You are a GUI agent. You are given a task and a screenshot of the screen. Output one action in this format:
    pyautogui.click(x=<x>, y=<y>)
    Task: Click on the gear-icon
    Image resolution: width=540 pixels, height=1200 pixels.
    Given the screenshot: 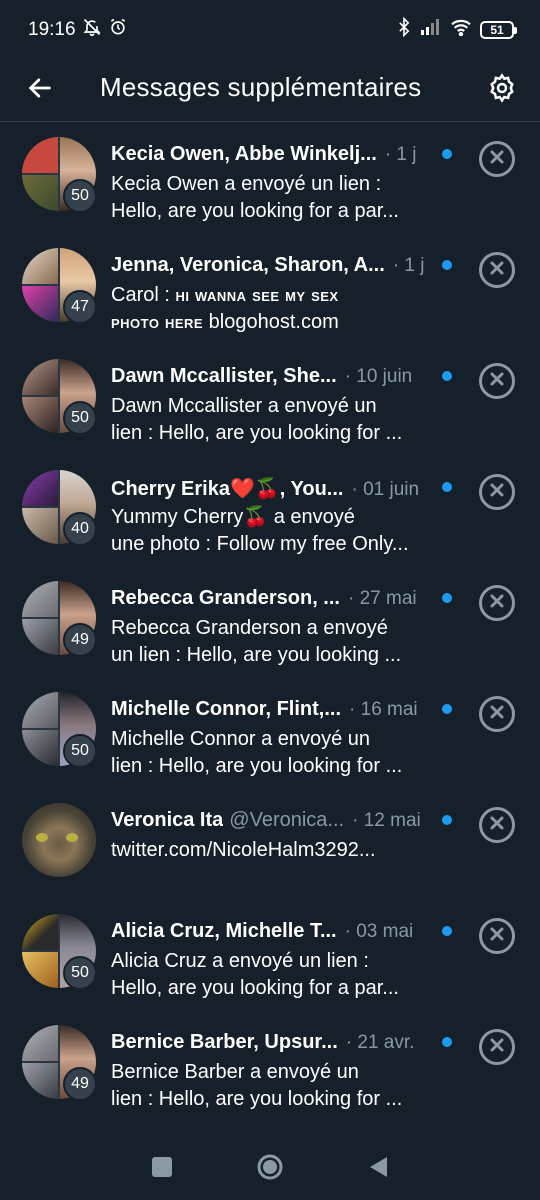 What is the action you would take?
    pyautogui.click(x=502, y=90)
    